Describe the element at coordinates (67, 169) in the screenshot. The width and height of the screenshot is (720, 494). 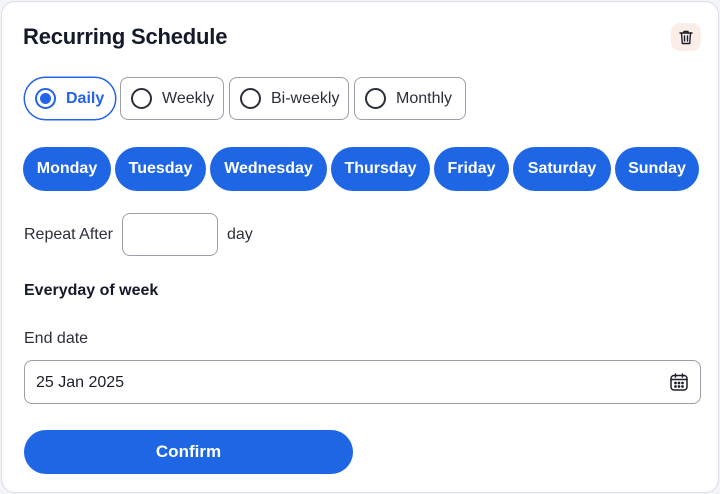
I see `day-chip-monday: Monday` at that location.